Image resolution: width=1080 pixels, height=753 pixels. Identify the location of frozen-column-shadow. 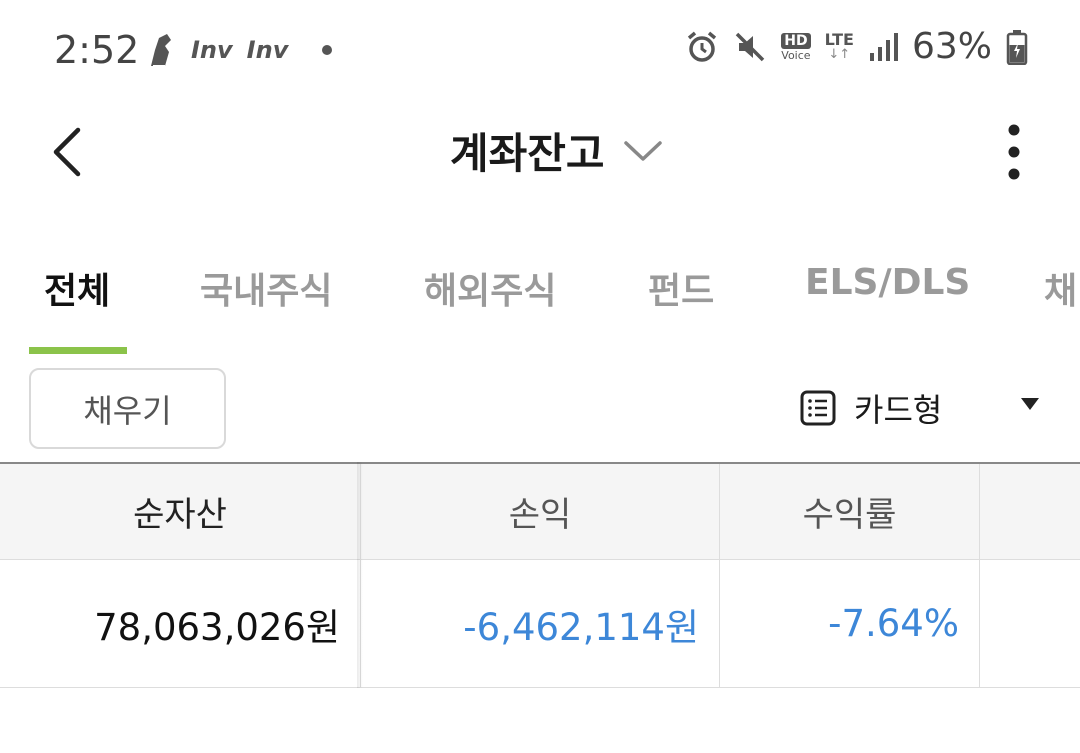
(360, 575).